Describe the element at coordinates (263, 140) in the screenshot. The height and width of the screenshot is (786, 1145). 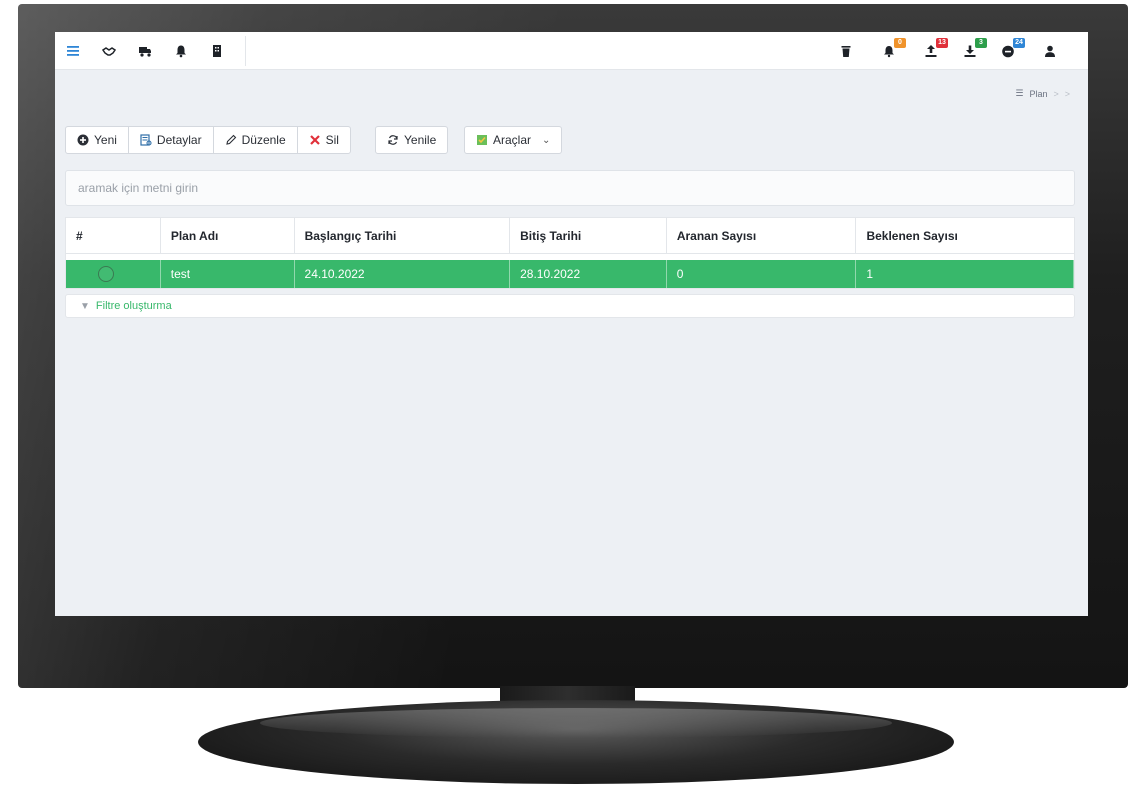
I see `edit-button-label: Düzenle` at that location.